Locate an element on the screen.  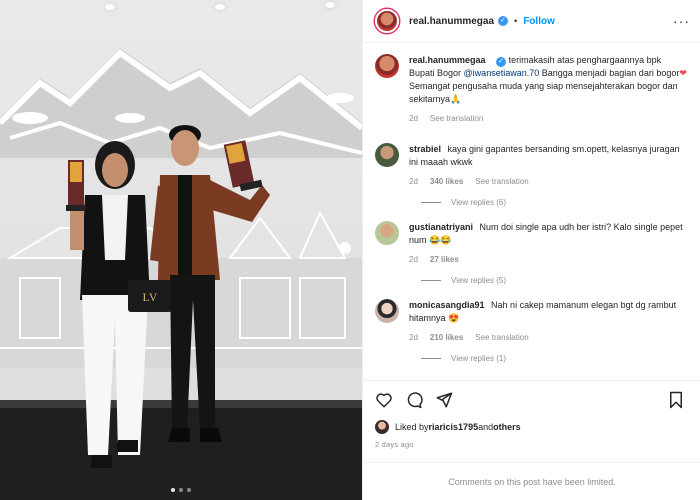
caption-age: 2d is located at coordinates (413, 118).